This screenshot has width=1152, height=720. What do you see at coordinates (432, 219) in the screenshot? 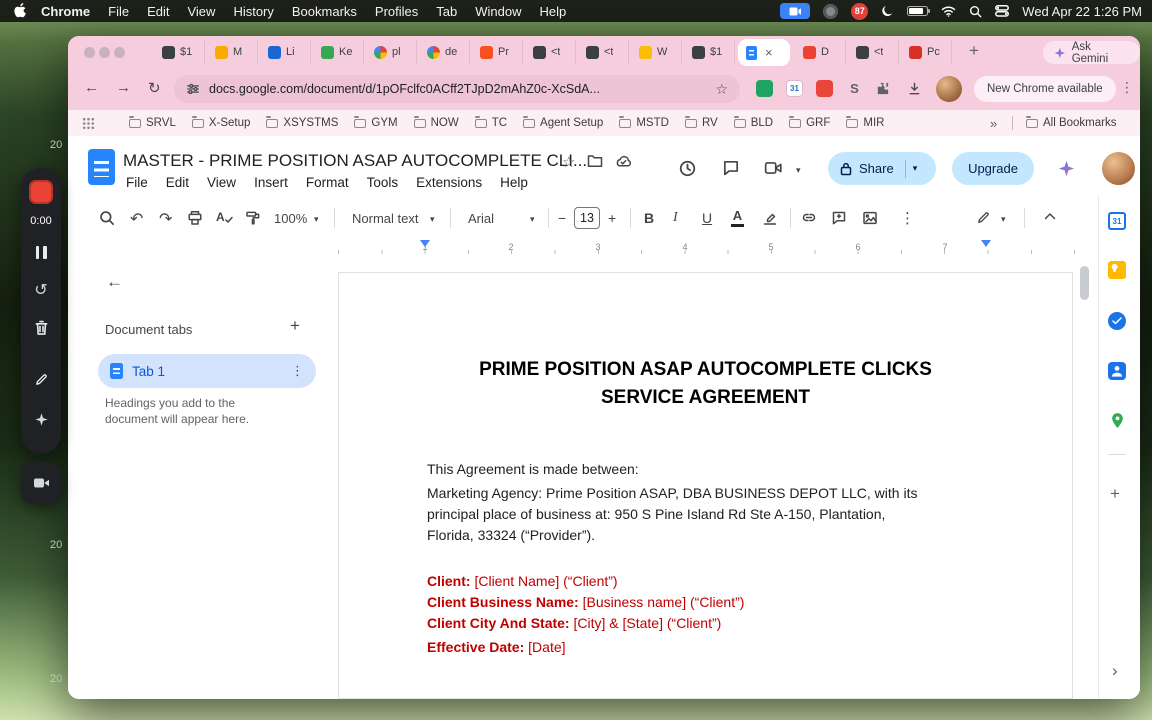
I see `style-caret-icon: ▾` at bounding box center [432, 219].